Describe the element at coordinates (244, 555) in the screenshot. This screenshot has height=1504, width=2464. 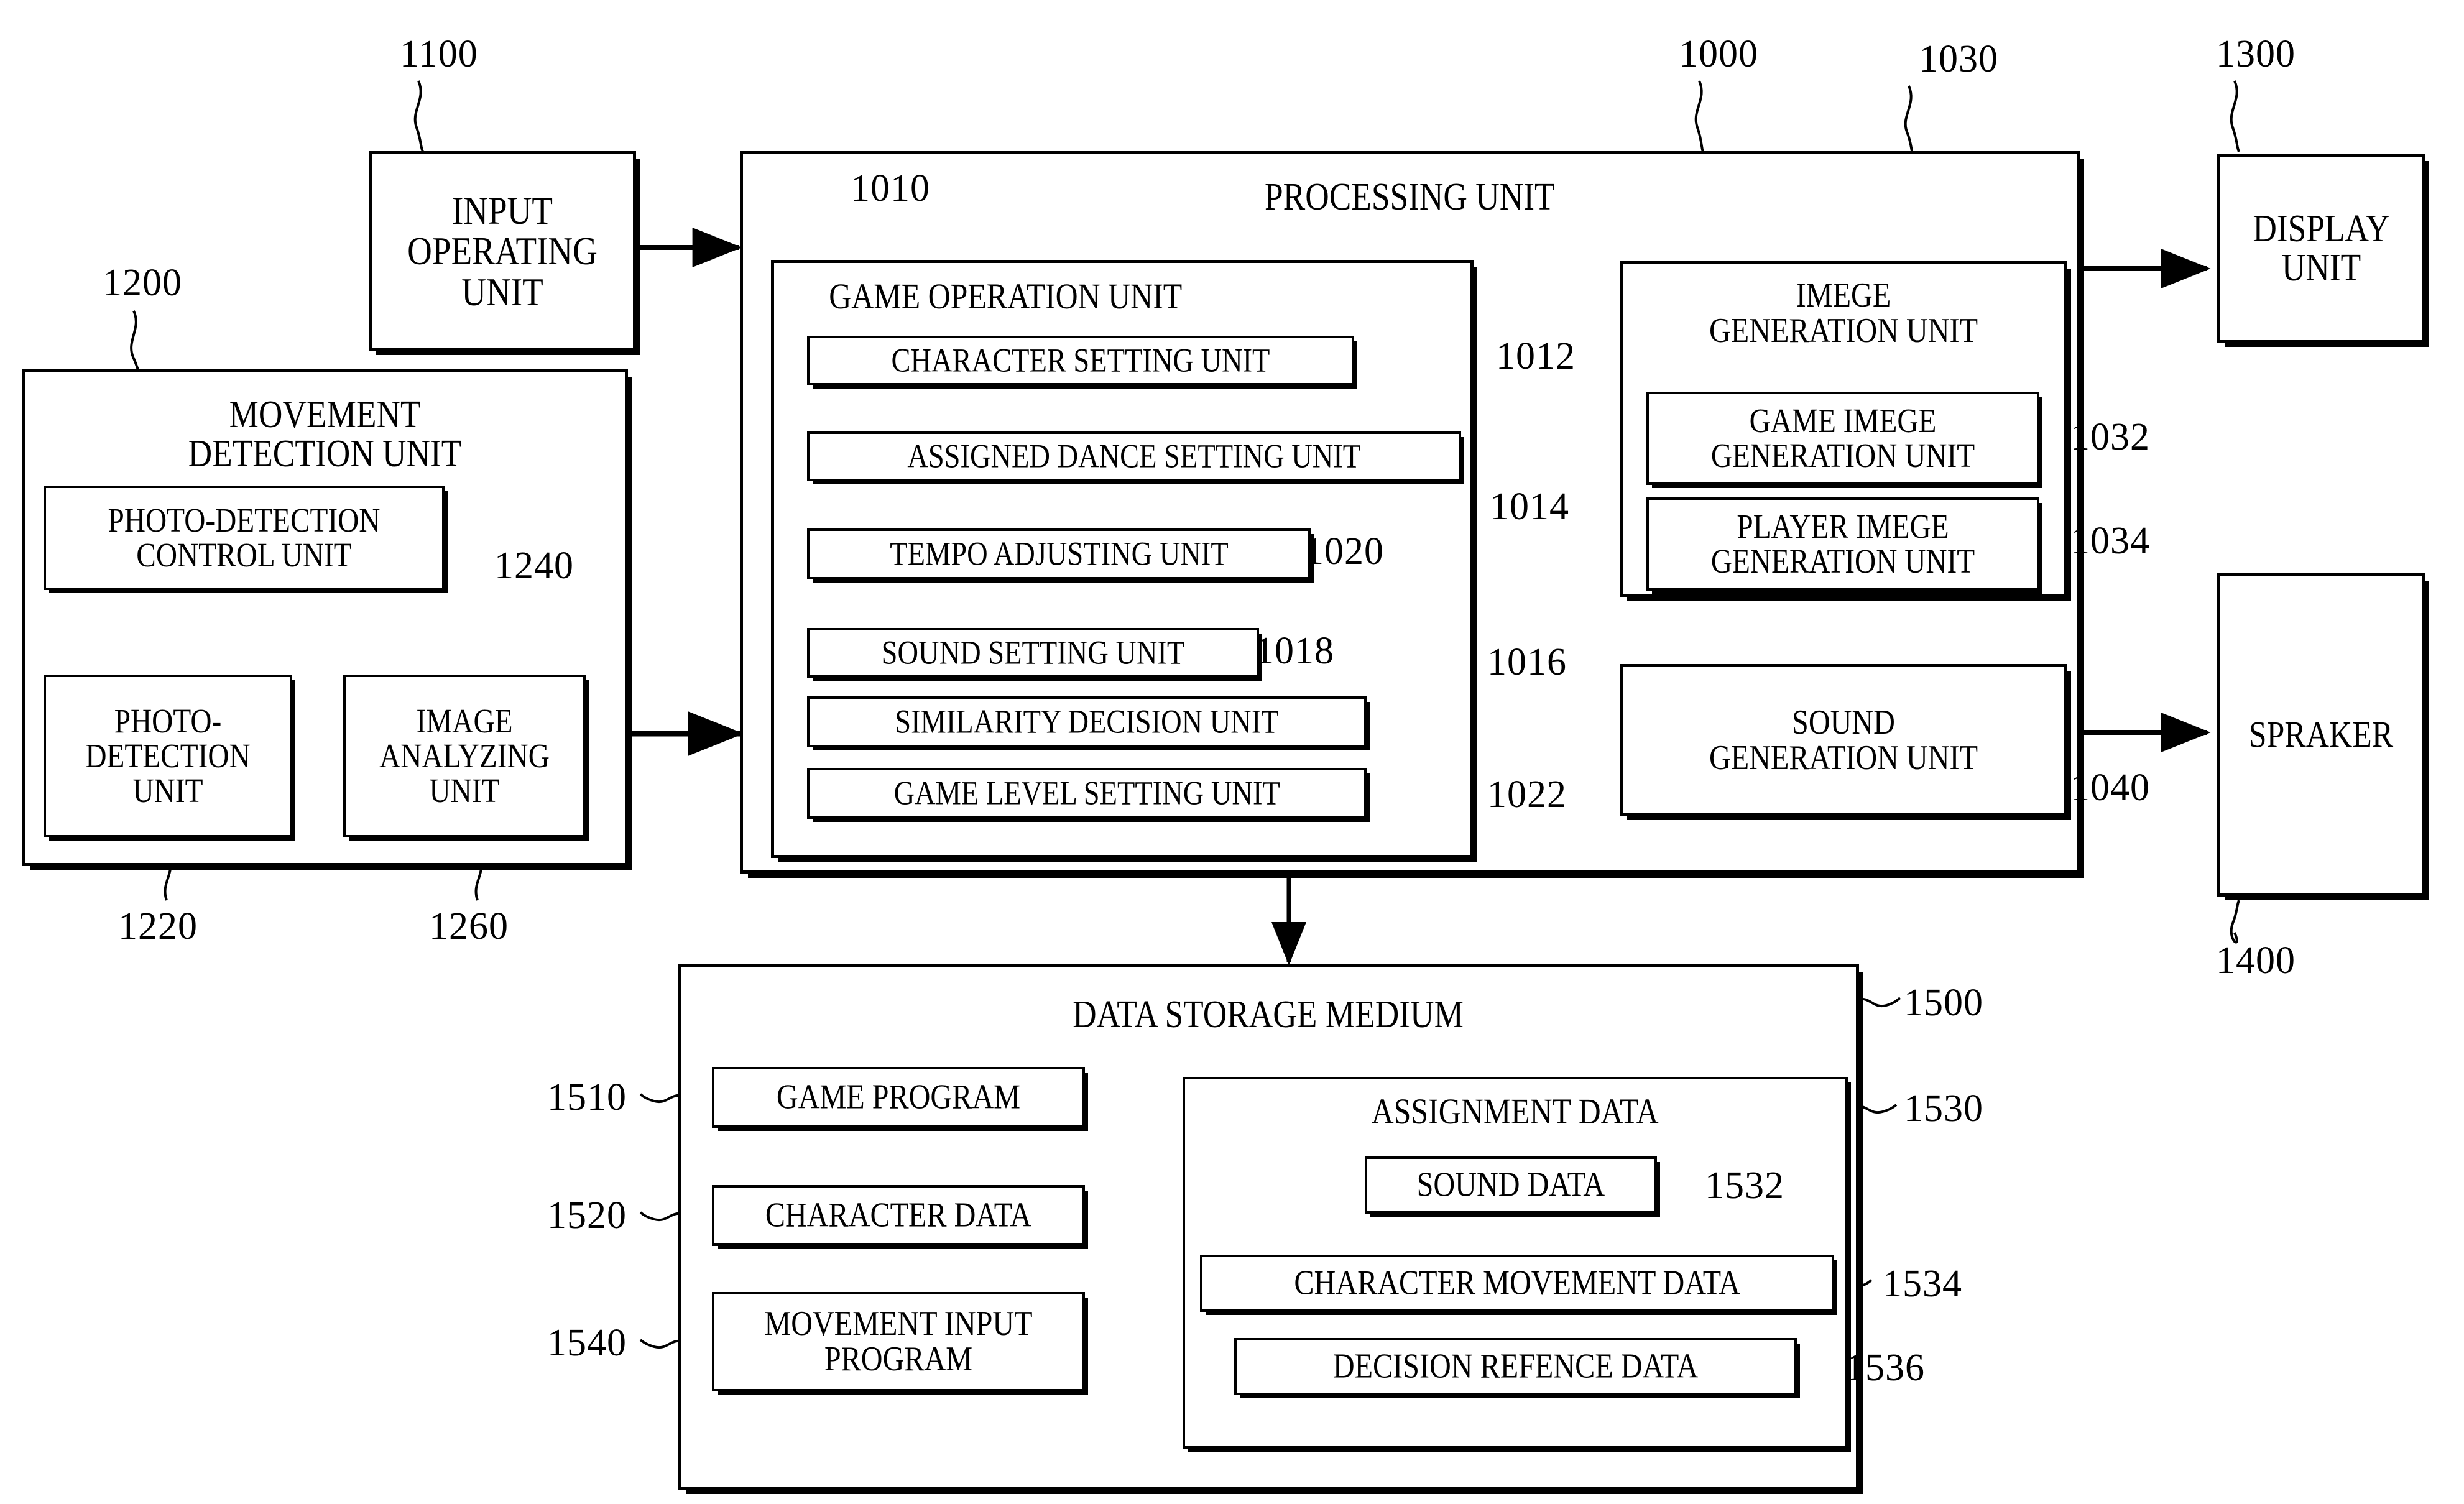
I see `photo-detection-control-unit-line2: CONTROL UNIT` at that location.